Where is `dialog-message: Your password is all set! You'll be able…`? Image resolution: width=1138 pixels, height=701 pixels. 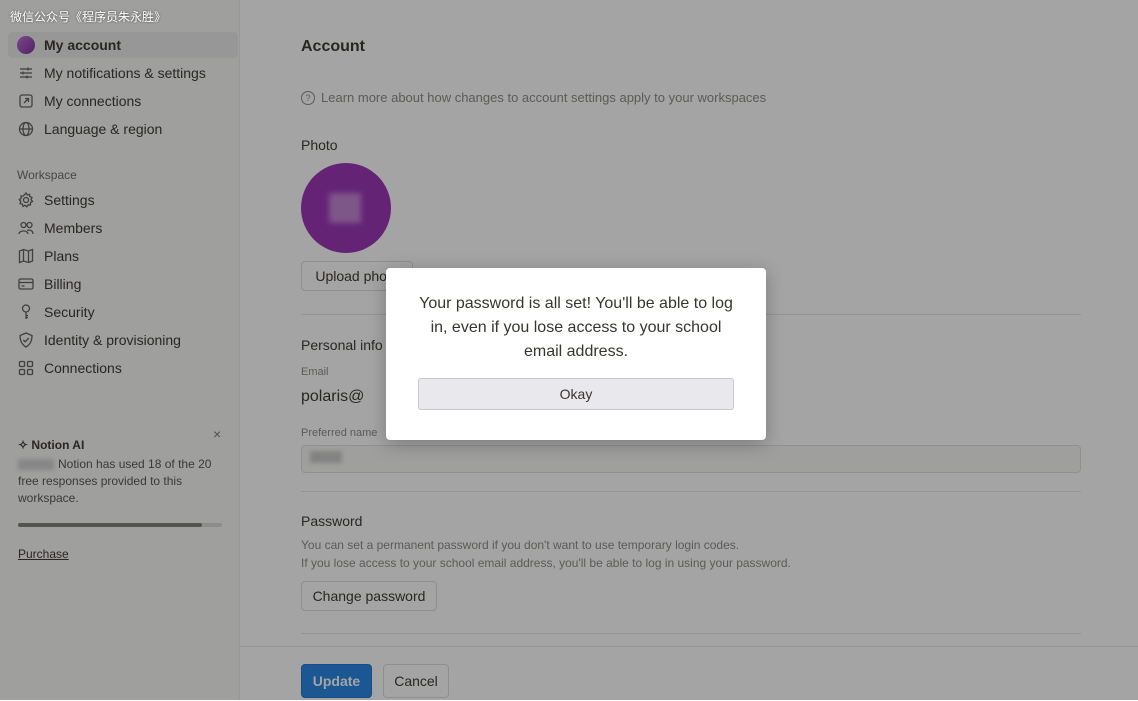 dialog-message: Your password is all set! You'll be able… is located at coordinates (576, 327).